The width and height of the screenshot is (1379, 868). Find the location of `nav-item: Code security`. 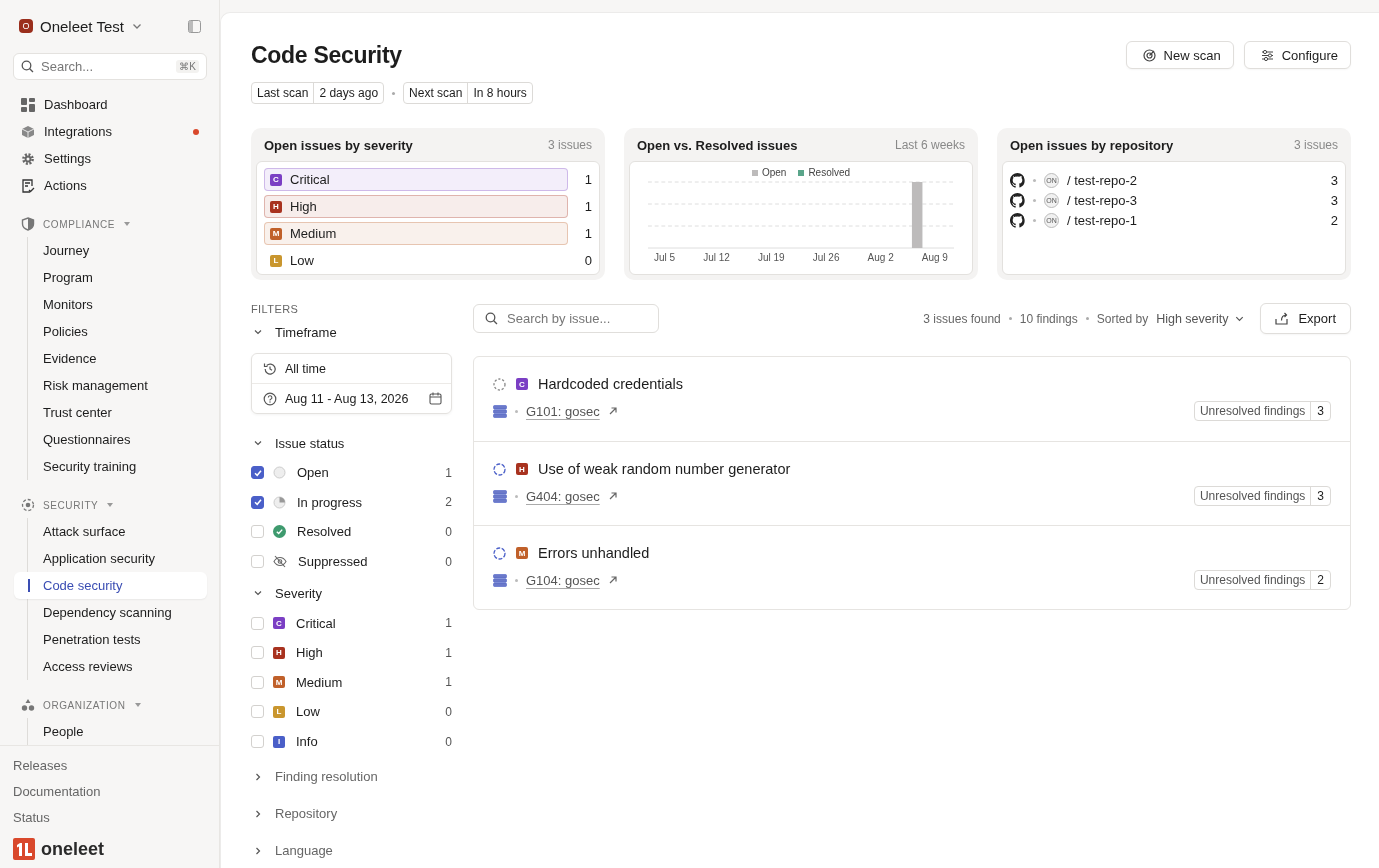

nav-item: Code security is located at coordinates (110, 585).